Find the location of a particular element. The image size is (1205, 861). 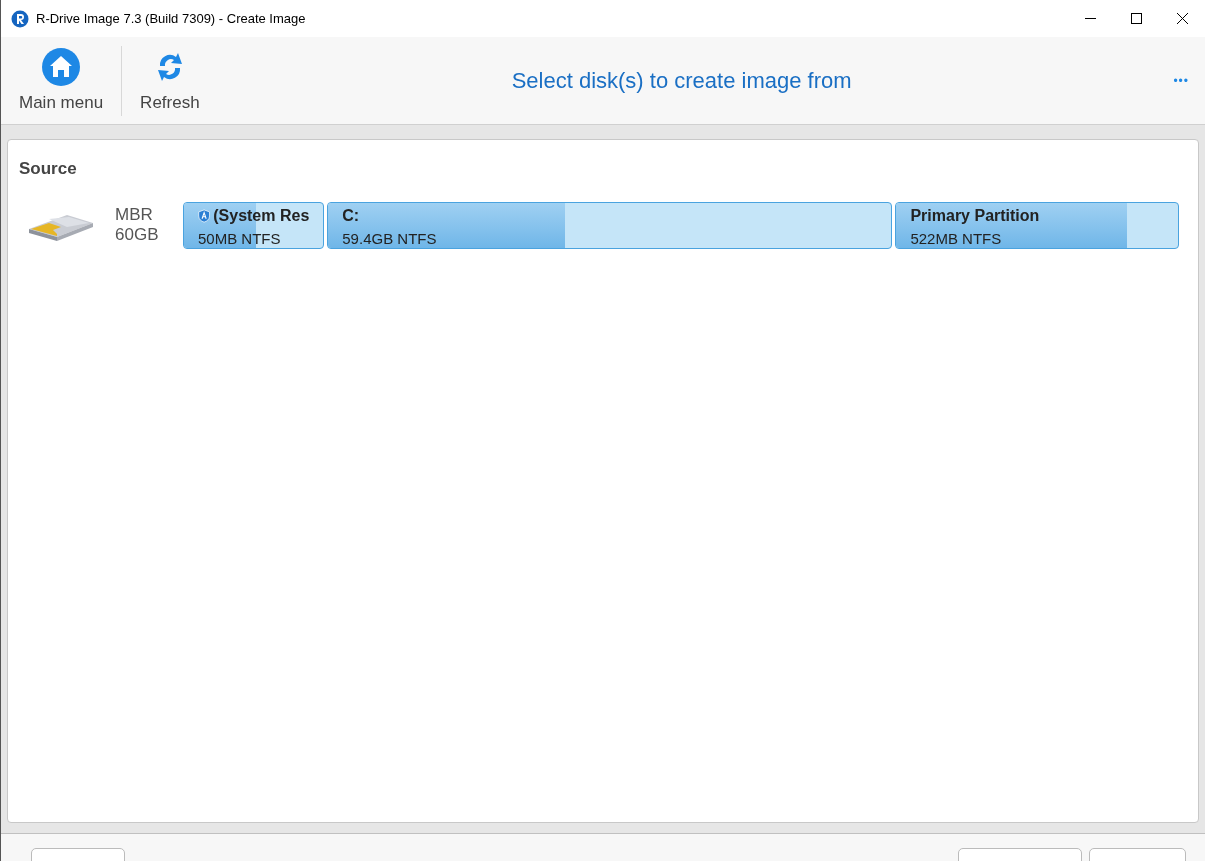

partition-label: Primary Partition is located at coordinates (975, 215).